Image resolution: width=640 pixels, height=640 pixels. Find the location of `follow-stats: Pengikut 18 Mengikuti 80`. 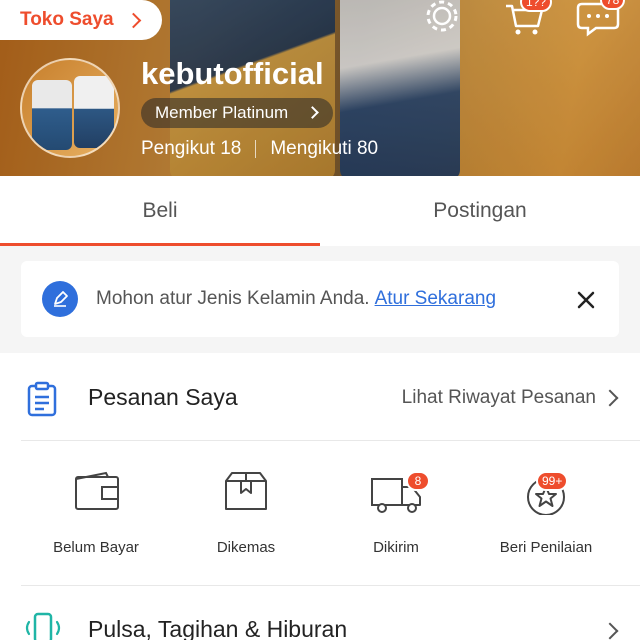

follow-stats: Pengikut 18 Mengikuti 80 is located at coordinates (259, 149).